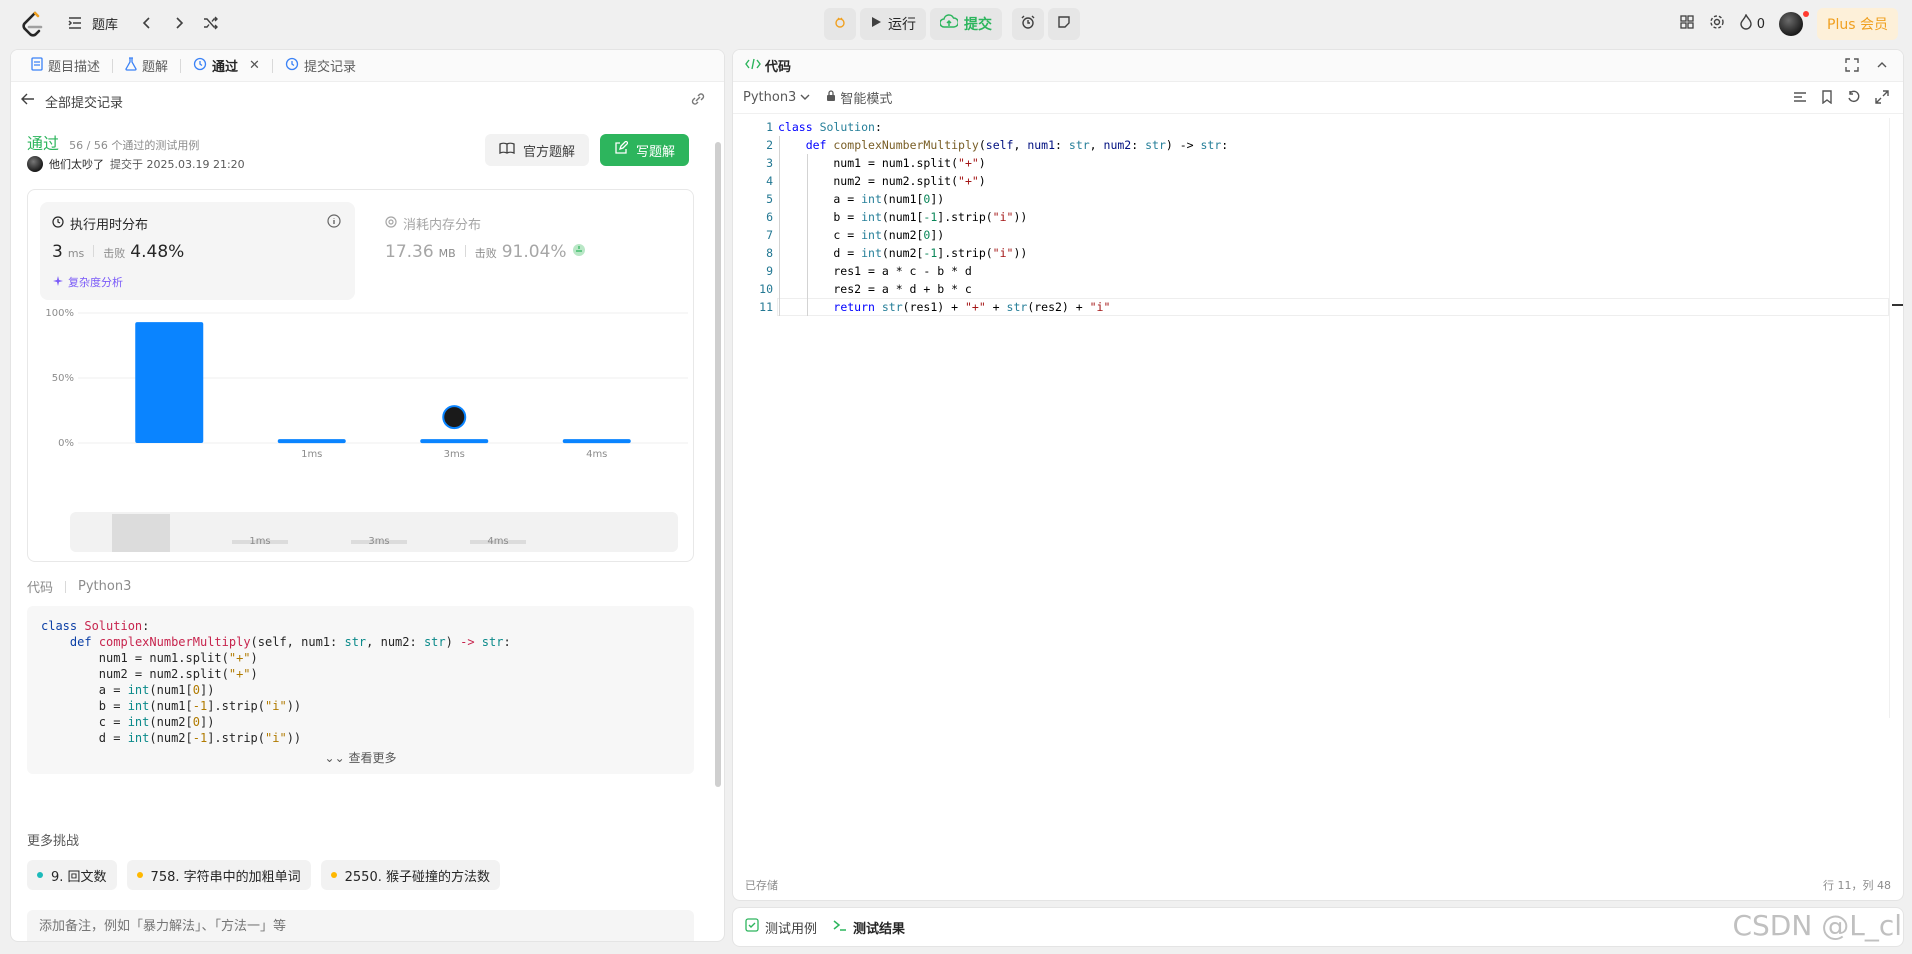 This screenshot has height=954, width=1912. Describe the element at coordinates (876, 24) in the screenshot. I see `play-icon` at that location.